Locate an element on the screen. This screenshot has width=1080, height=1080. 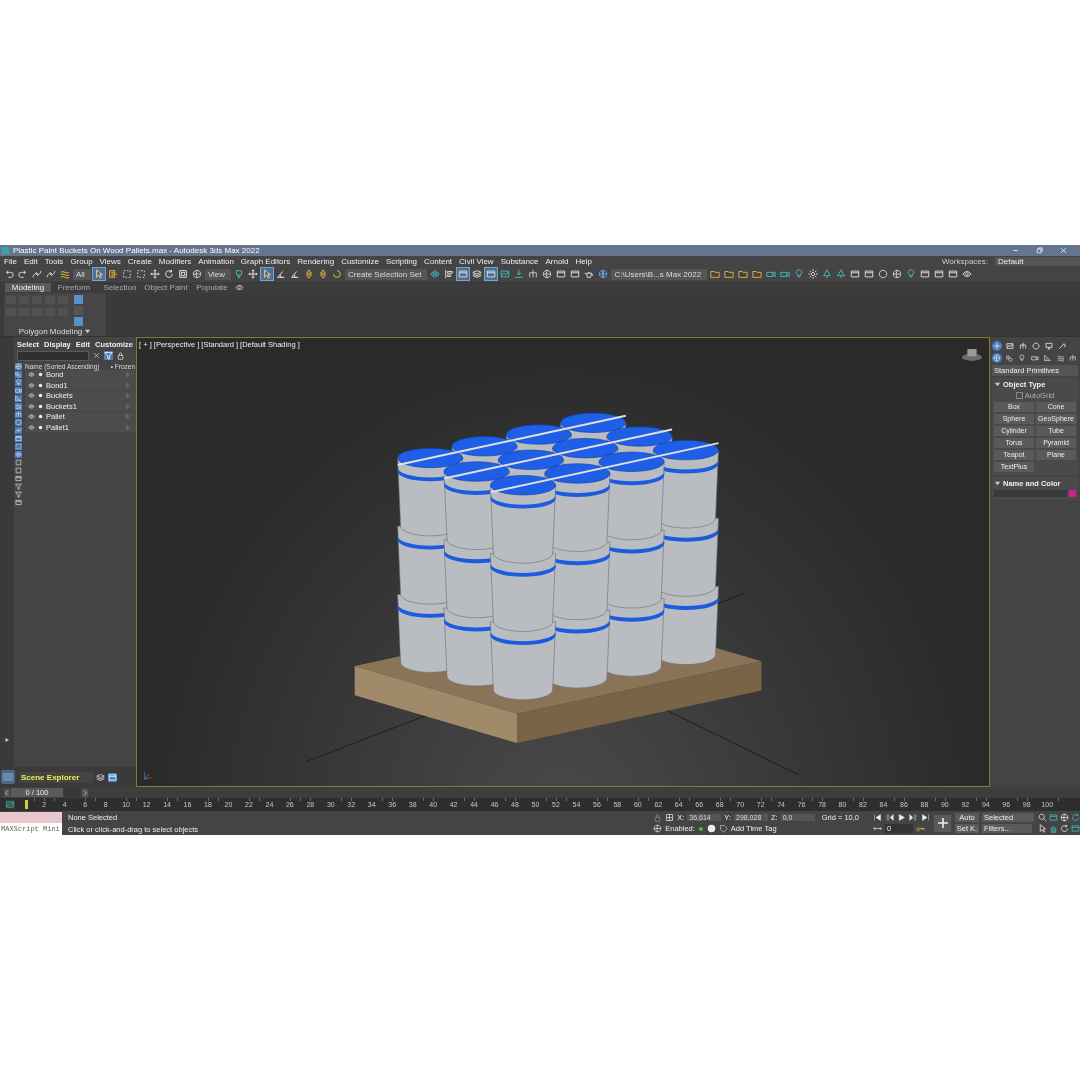
sun-tool-button is located at coordinates (813, 274).